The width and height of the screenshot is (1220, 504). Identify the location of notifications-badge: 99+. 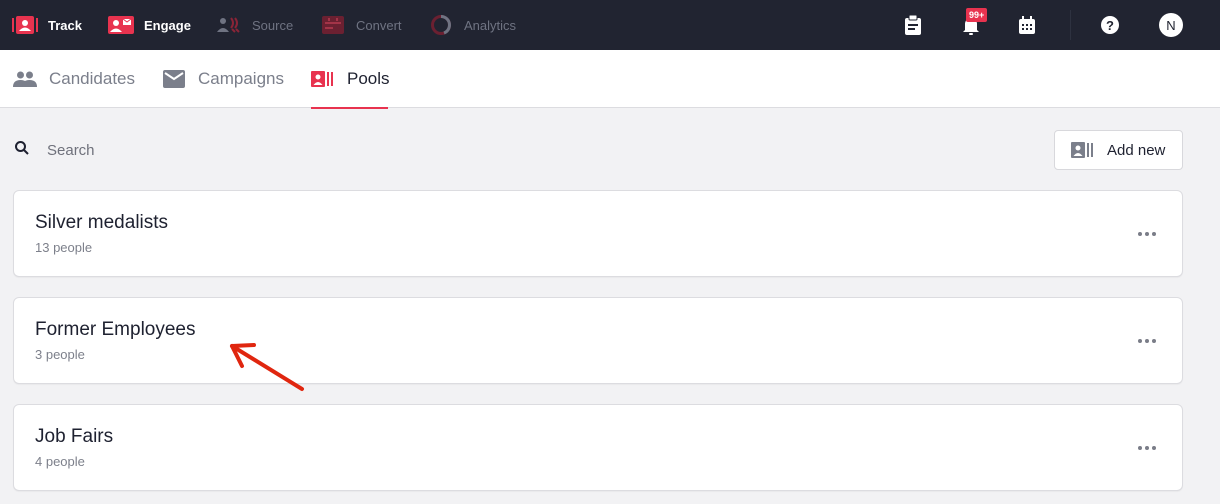
(977, 15).